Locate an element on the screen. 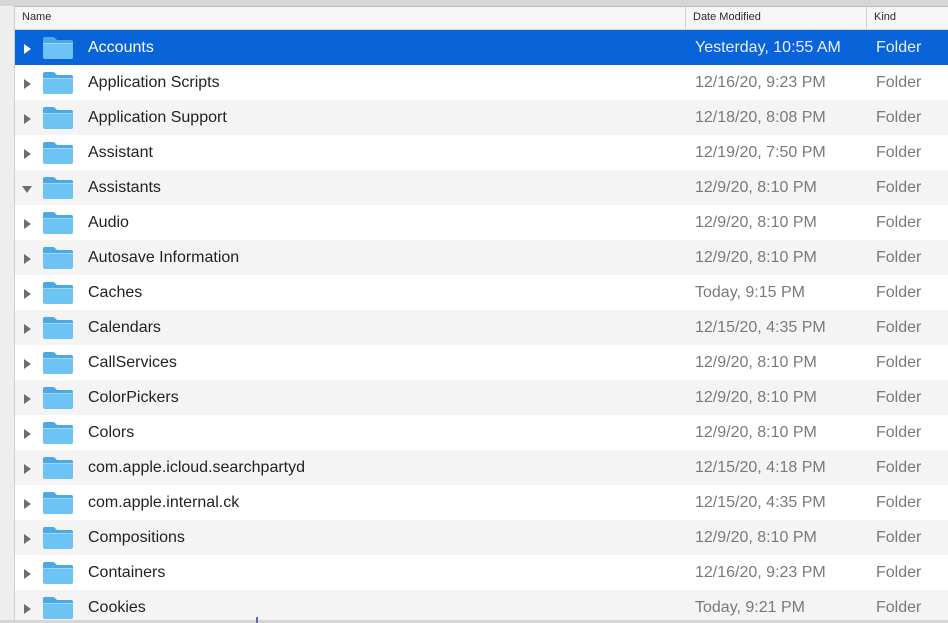  file-name: Colors is located at coordinates (111, 432).